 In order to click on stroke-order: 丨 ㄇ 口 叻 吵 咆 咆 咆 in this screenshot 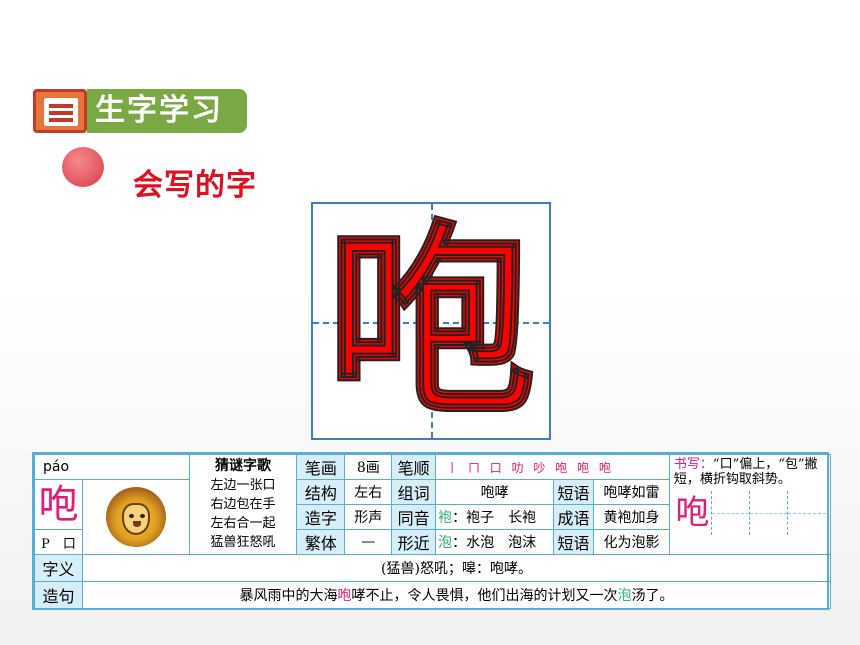, I will do `click(552, 467)`.